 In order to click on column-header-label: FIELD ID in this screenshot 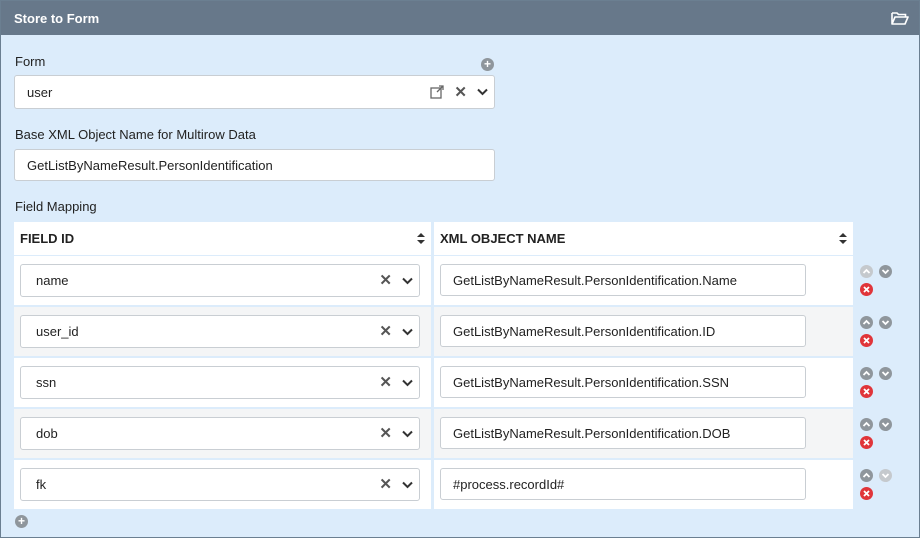, I will do `click(47, 238)`.